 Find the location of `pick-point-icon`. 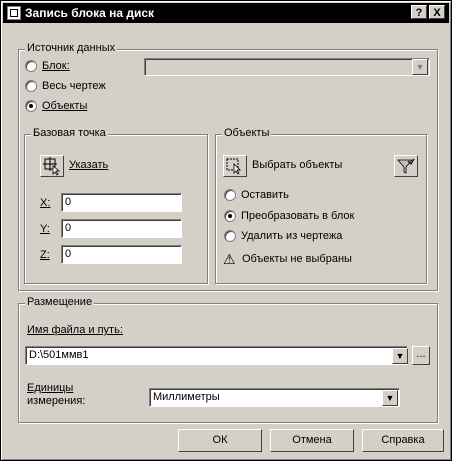

pick-point-icon is located at coordinates (52, 166).